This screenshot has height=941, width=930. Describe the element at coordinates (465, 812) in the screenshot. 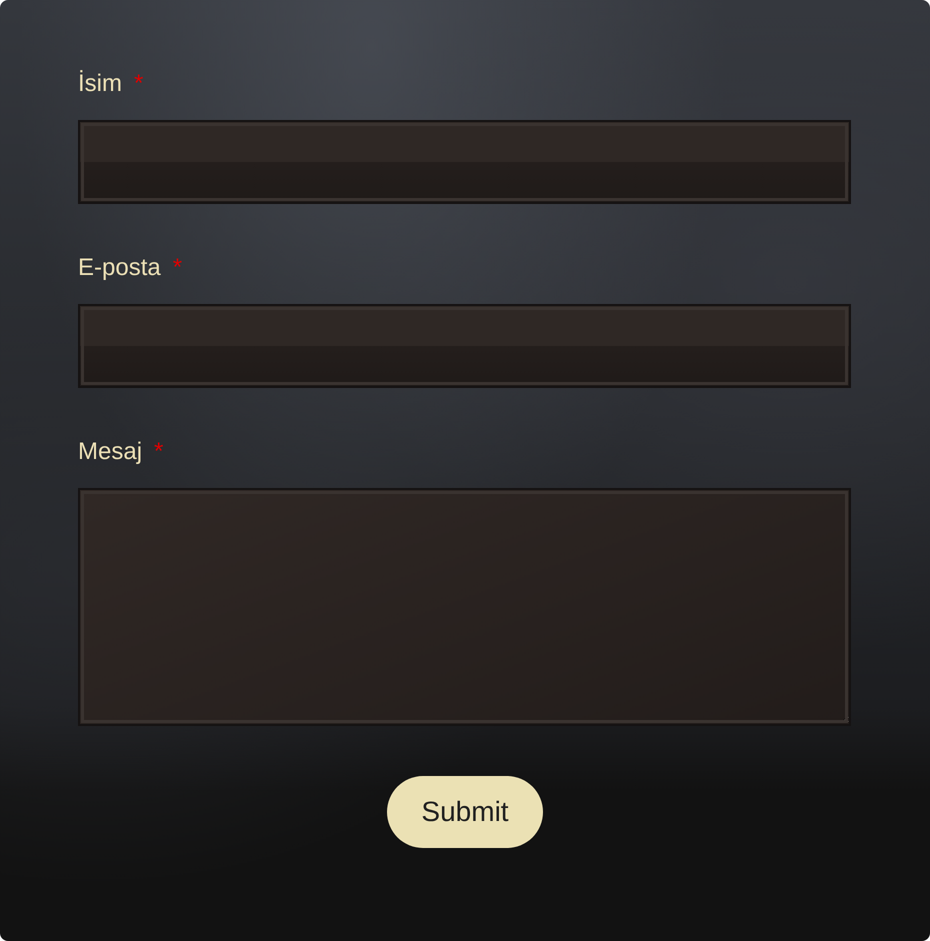

I see `submit-button: Submit` at that location.